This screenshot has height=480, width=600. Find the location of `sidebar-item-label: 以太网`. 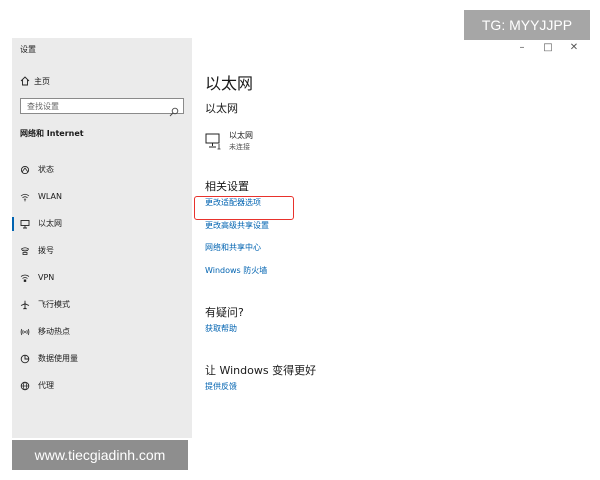

sidebar-item-label: 以太网 is located at coordinates (50, 223).